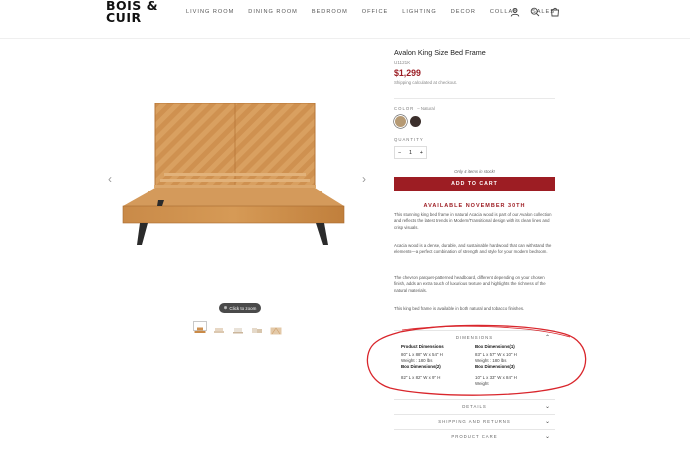  Describe the element at coordinates (345, 38) in the screenshot. I see `header-divider` at that location.